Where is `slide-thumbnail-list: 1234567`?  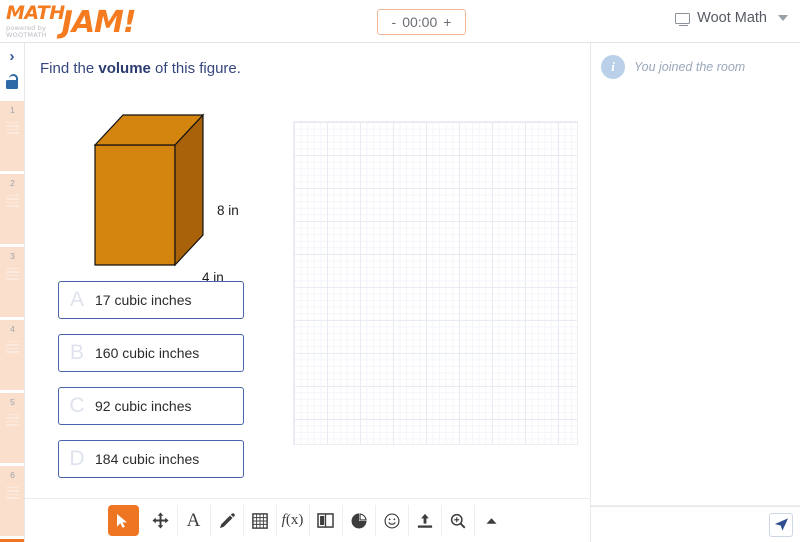
slide-thumbnail-list: 1234567 is located at coordinates (12, 321).